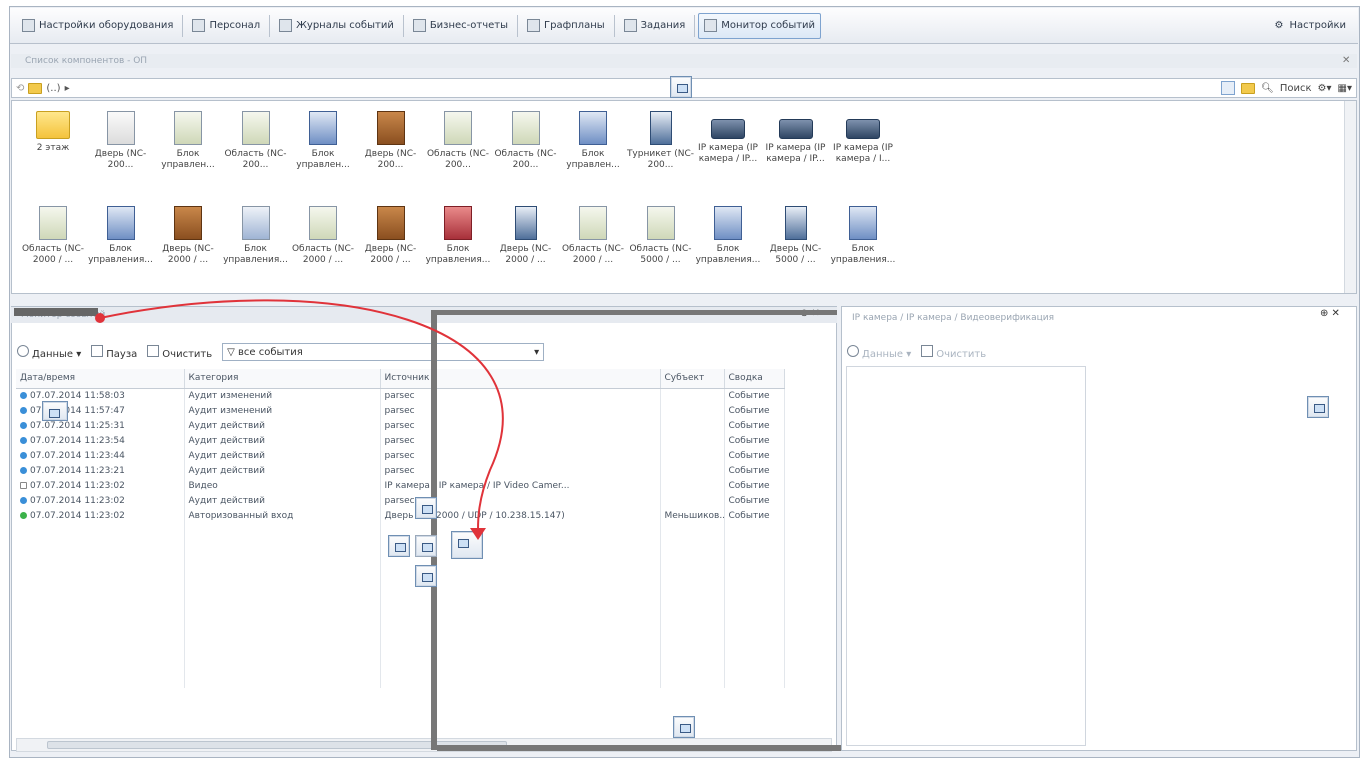 The image size is (1361, 760). I want to click on drag-arrow, so click(299, 419).